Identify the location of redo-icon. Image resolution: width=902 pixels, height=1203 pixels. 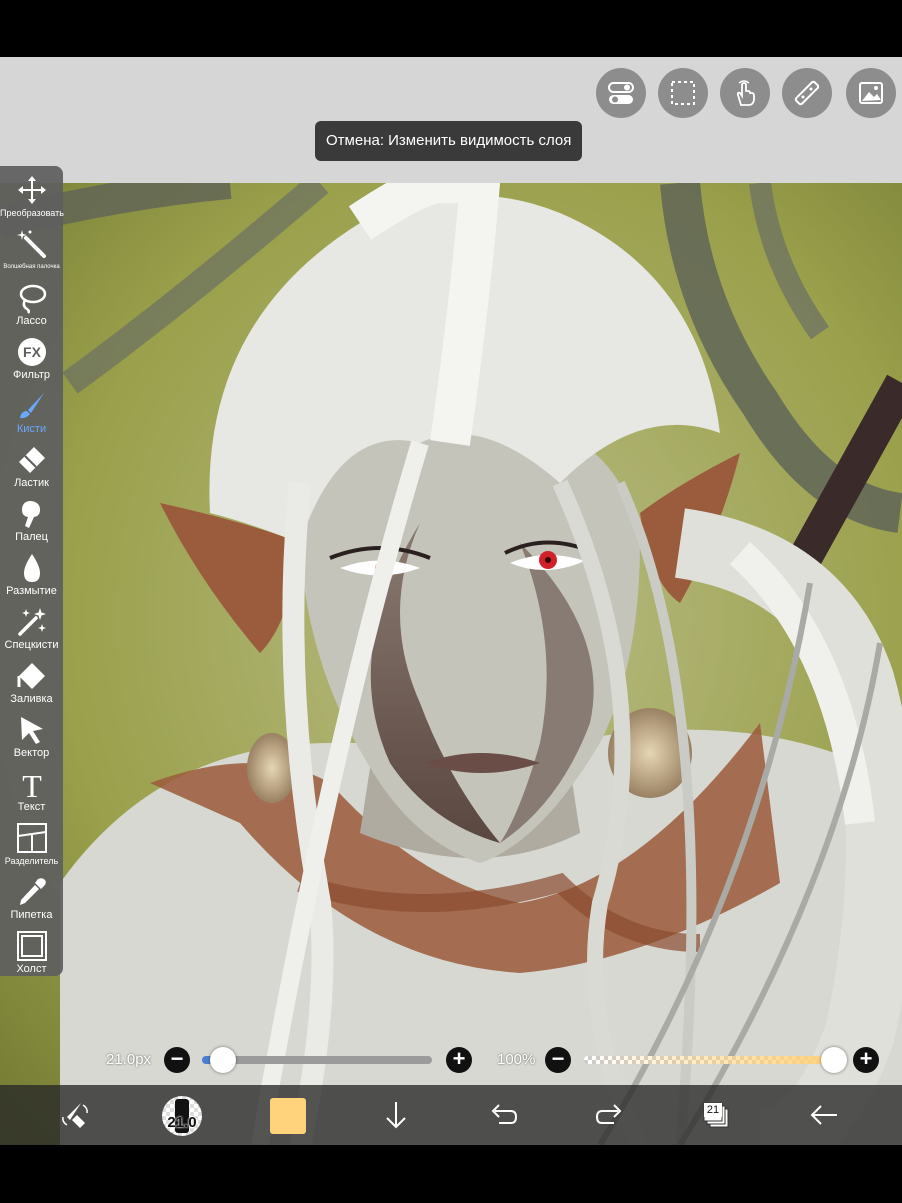
(608, 1114).